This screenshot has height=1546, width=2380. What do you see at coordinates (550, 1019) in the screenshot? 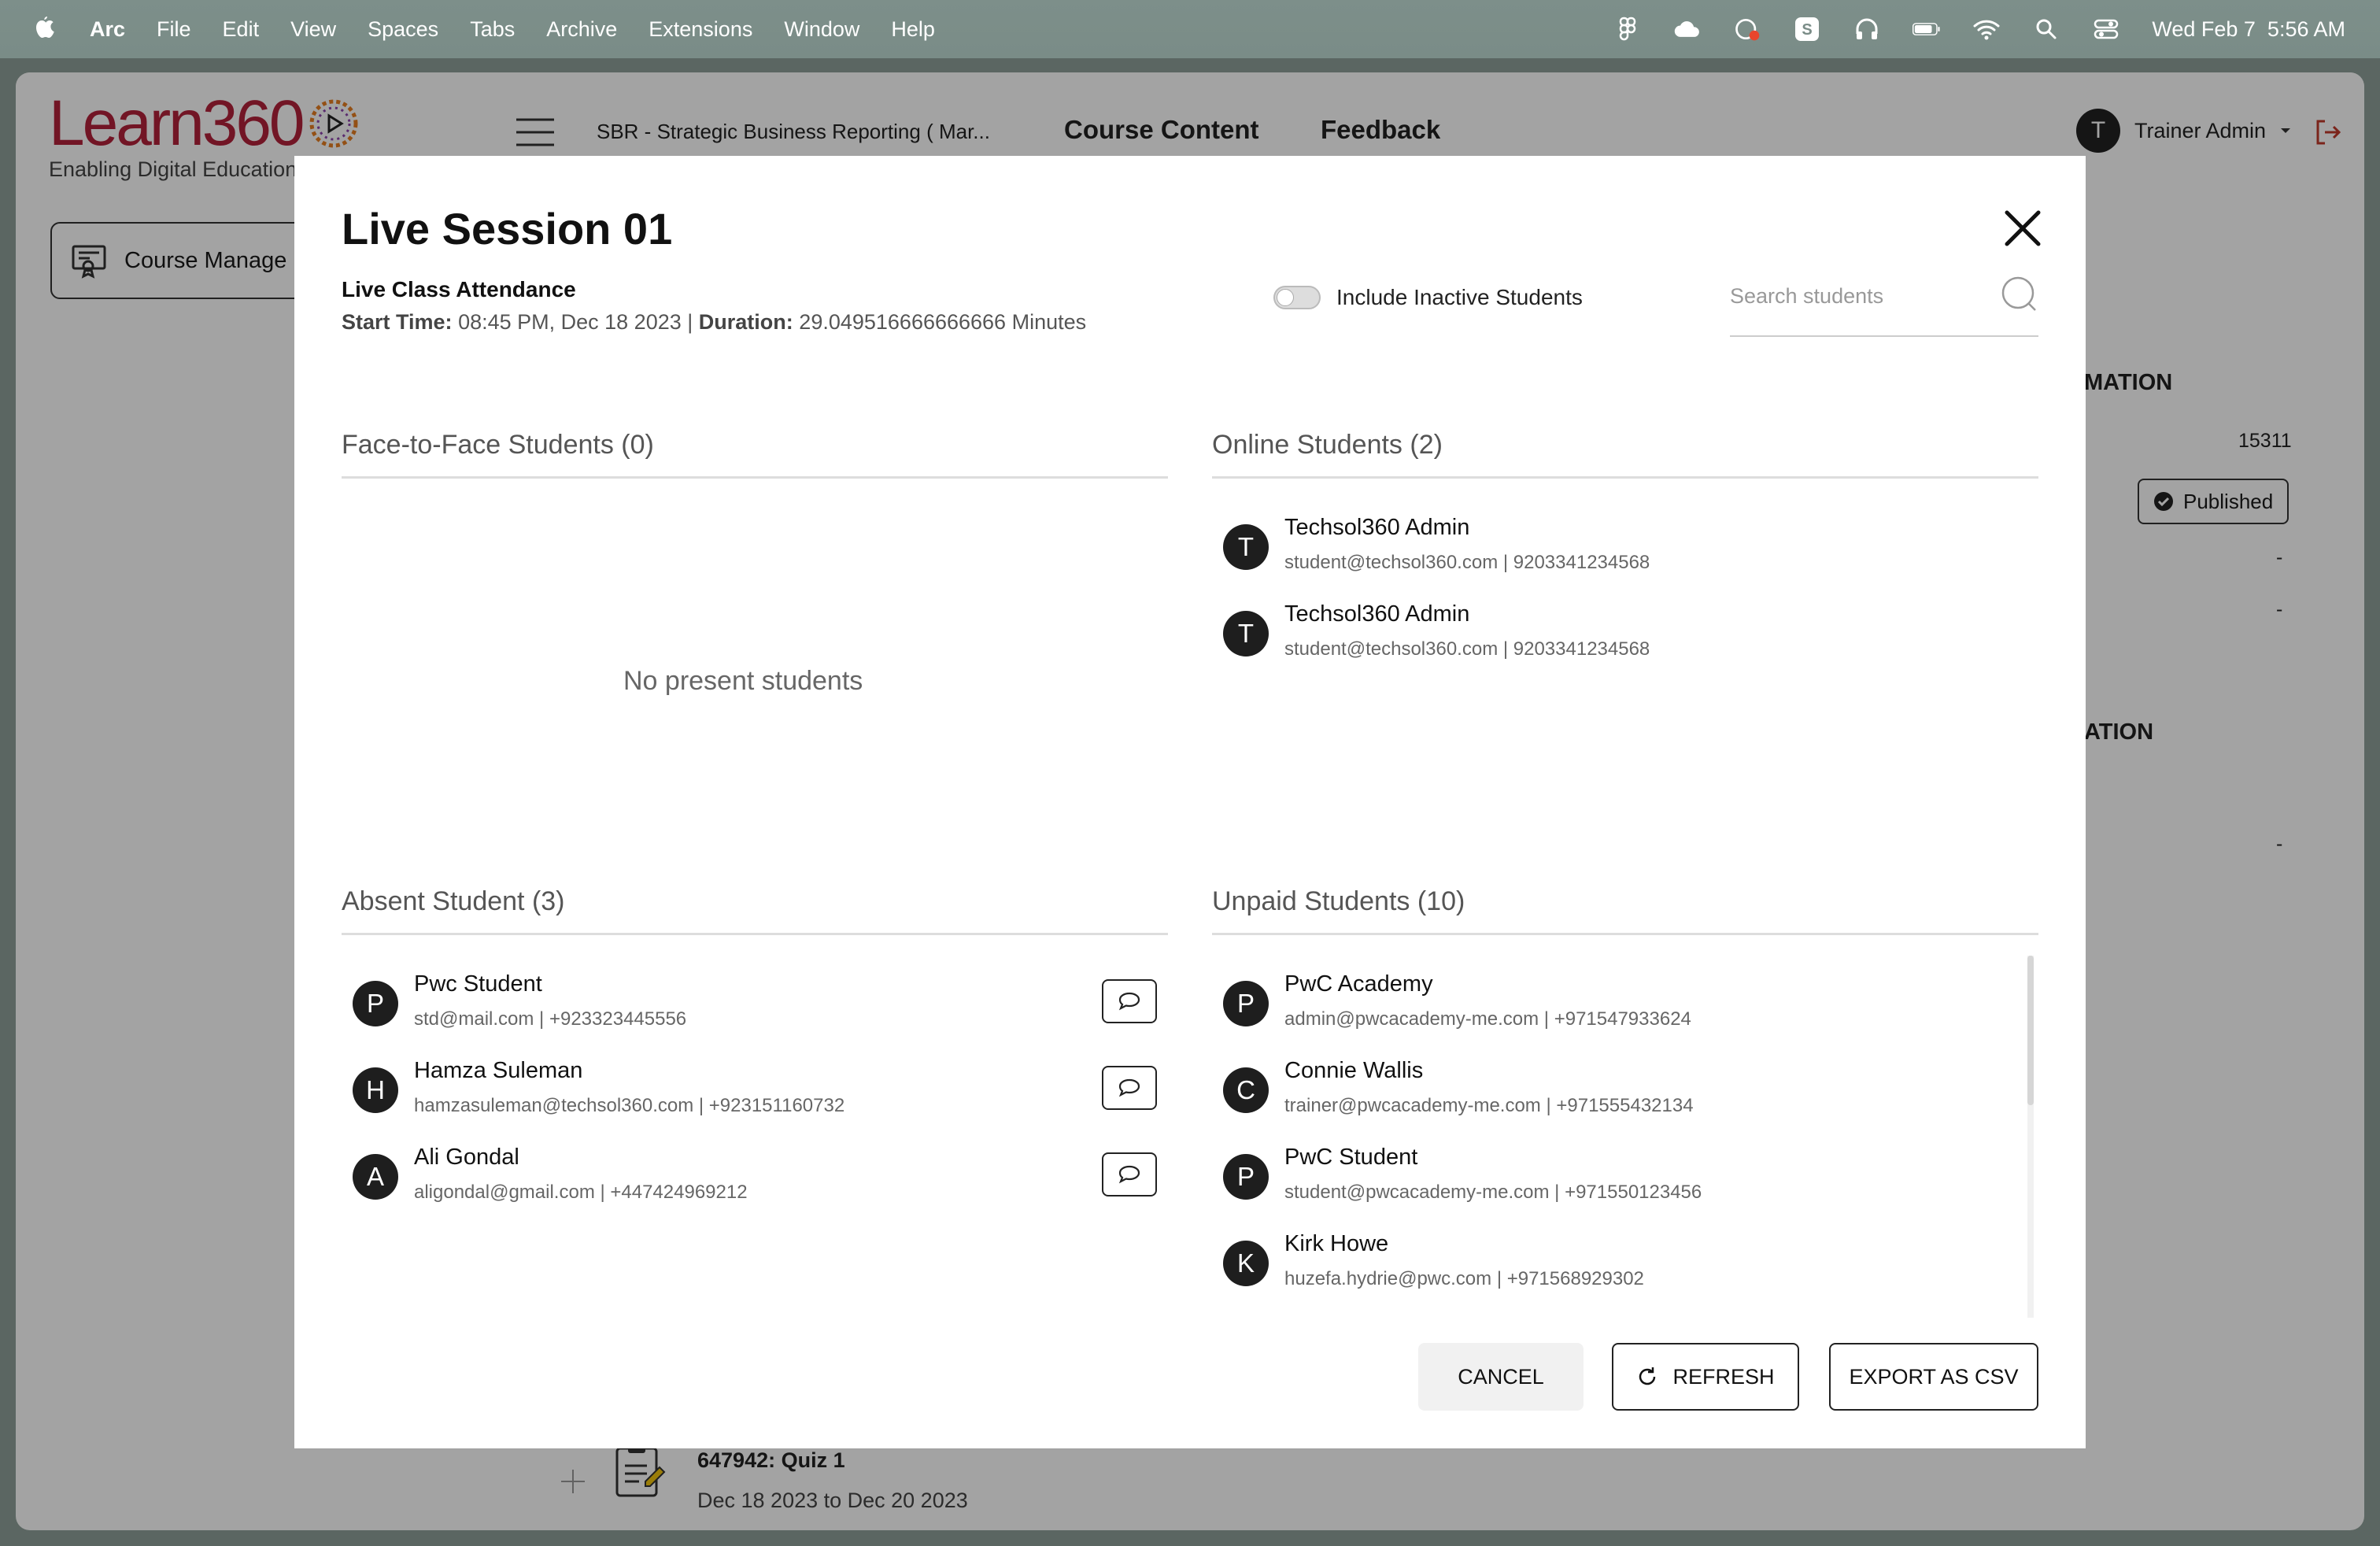
I see `student-contact: std@mail.com | +923323445556` at bounding box center [550, 1019].